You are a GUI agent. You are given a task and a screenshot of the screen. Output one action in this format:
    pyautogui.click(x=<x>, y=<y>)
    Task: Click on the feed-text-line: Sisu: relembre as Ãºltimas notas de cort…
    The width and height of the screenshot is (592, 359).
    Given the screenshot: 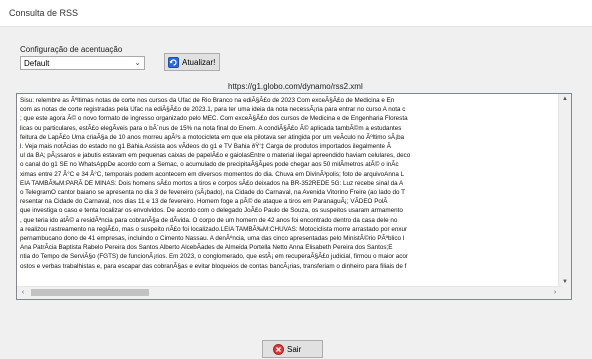 What is the action you would take?
    pyautogui.click(x=207, y=100)
    